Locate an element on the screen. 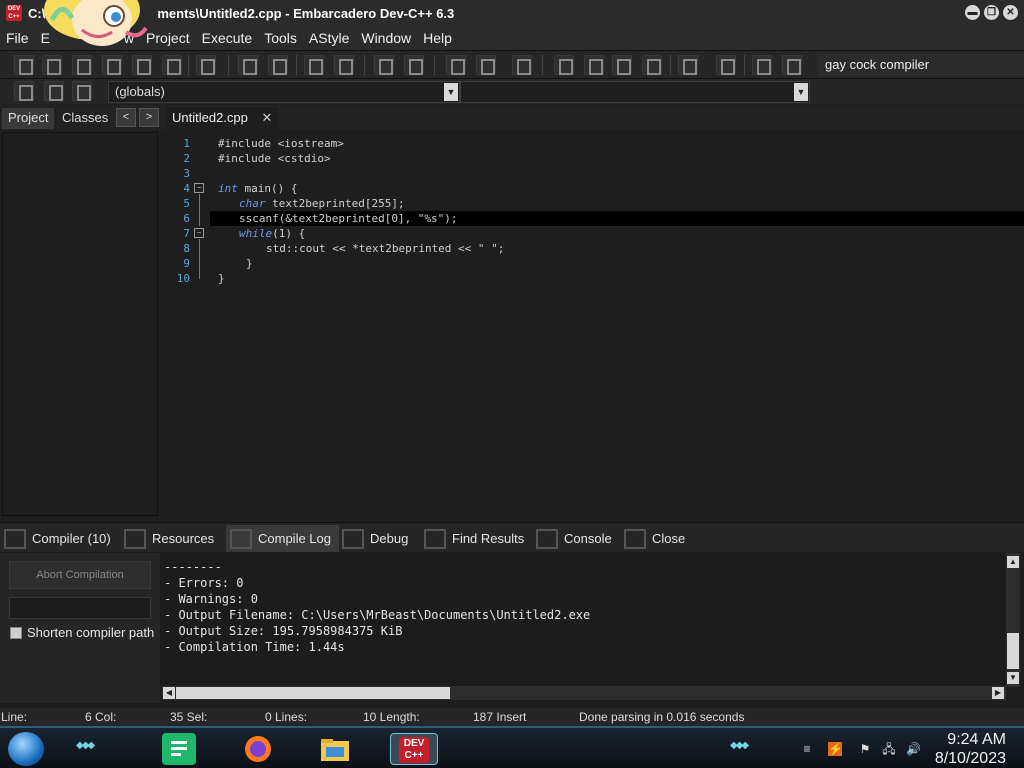 This screenshot has height=768, width=1024. maximize-button: ❐ is located at coordinates (991, 12).